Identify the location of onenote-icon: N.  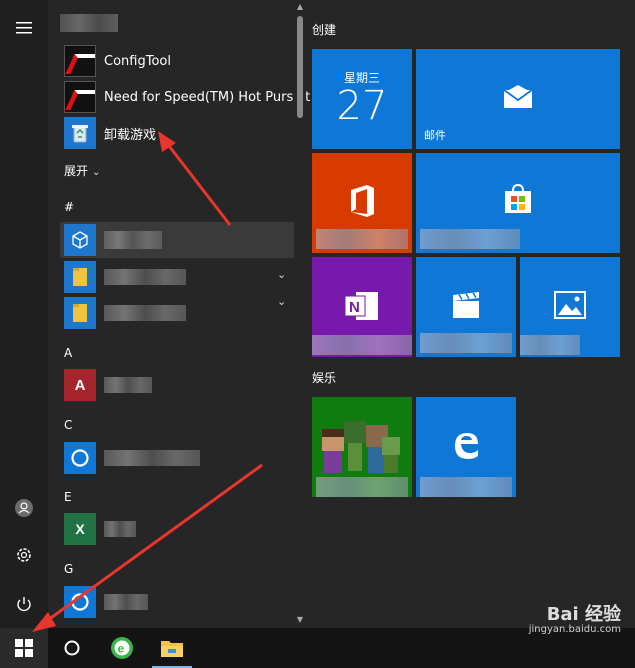
(361, 306).